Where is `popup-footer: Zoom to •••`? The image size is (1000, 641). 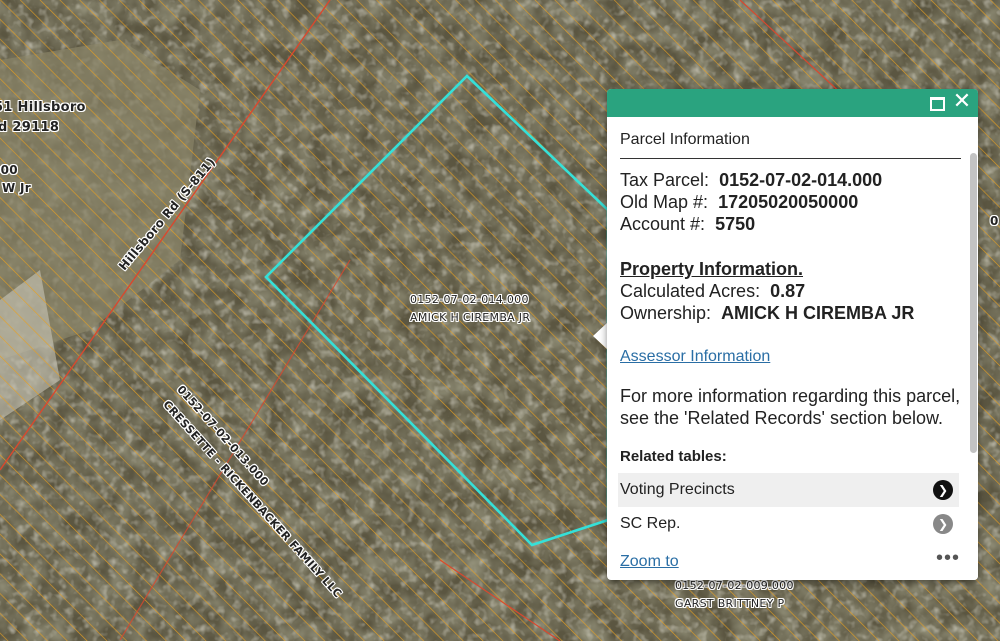
popup-footer: Zoom to ••• is located at coordinates (790, 561).